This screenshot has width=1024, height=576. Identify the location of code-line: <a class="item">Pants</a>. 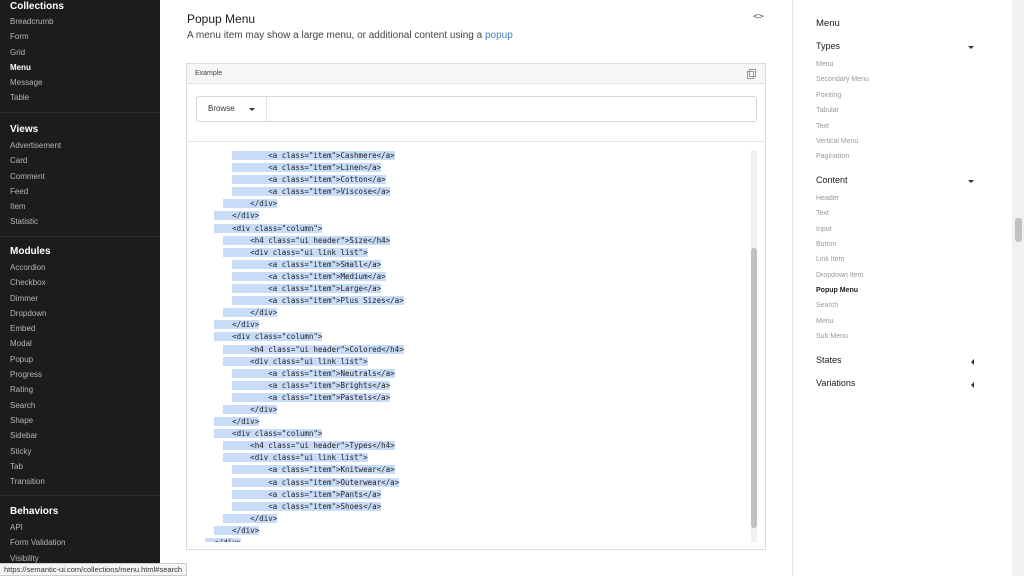
(475, 495).